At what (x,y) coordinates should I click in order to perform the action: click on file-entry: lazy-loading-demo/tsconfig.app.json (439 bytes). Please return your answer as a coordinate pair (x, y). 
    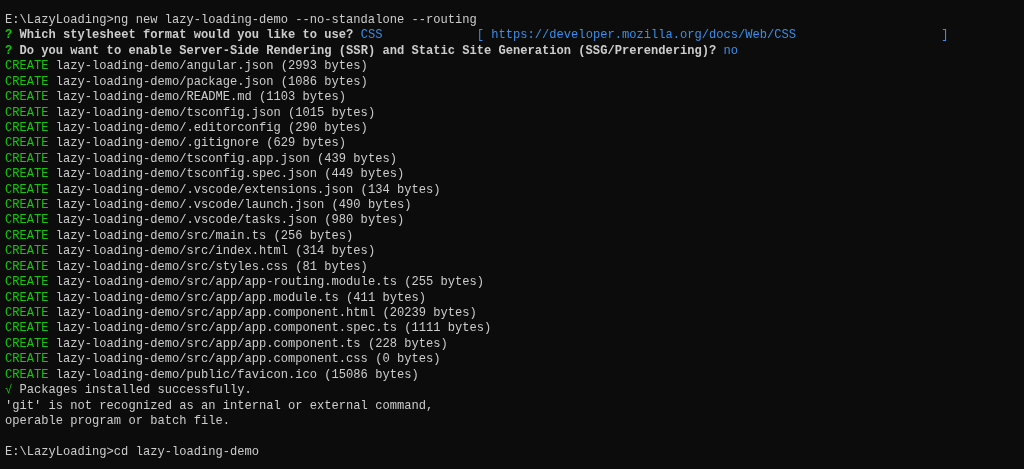
    Looking at the image, I should click on (226, 158).